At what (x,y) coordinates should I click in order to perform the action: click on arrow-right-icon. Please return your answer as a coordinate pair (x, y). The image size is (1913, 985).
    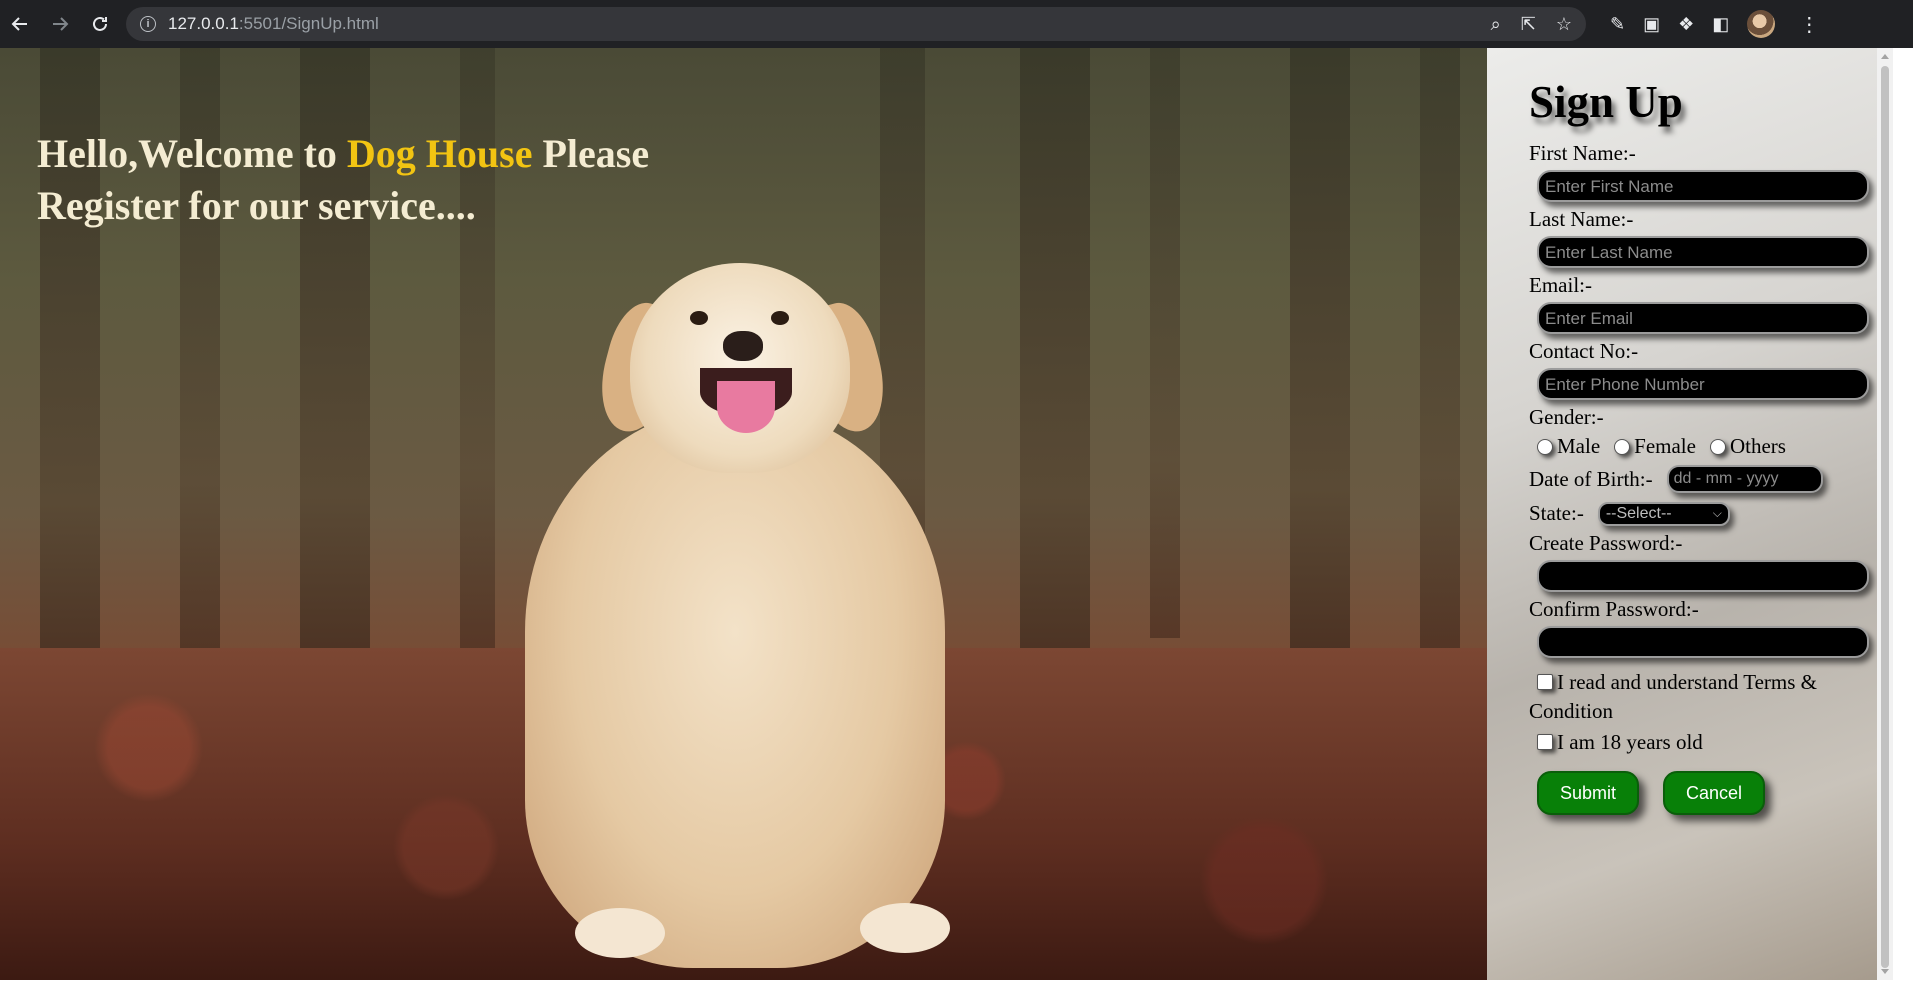
    Looking at the image, I should click on (61, 24).